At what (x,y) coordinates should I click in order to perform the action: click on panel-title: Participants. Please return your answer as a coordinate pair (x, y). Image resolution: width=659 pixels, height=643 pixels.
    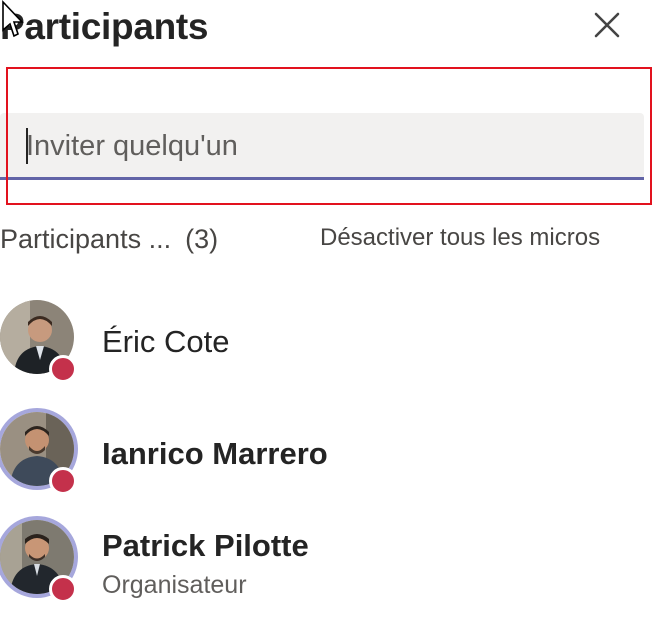
    Looking at the image, I should click on (104, 26).